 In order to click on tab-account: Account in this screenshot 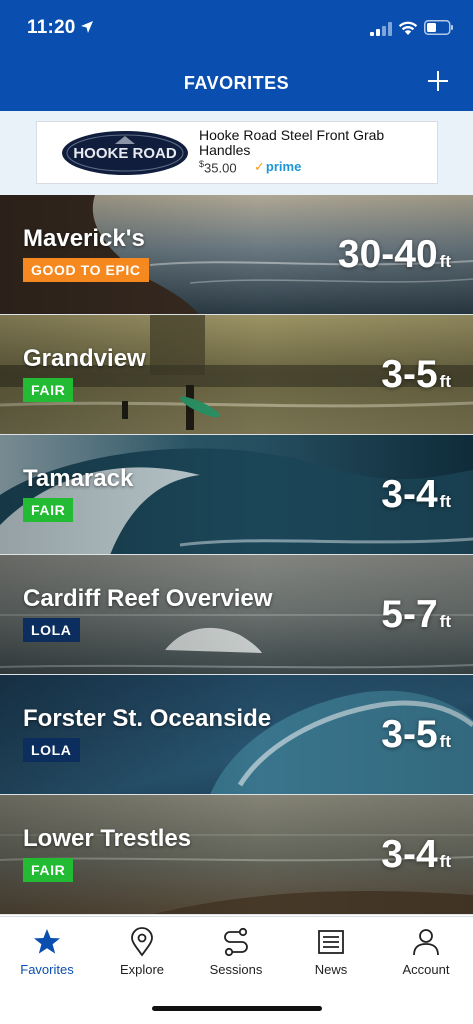, I will do `click(426, 952)`.